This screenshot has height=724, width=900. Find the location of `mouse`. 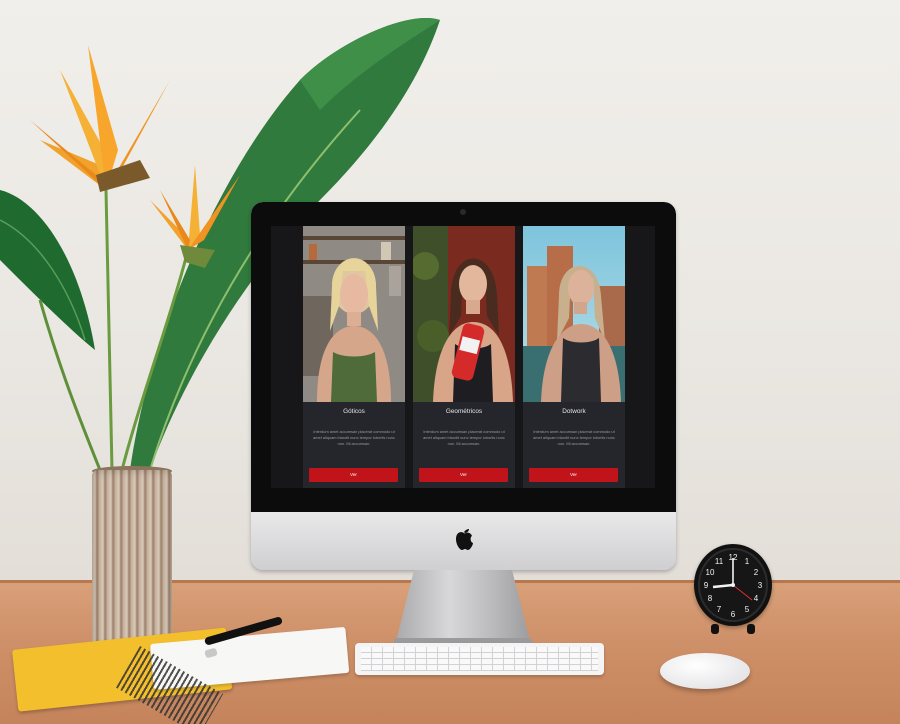

mouse is located at coordinates (705, 671).